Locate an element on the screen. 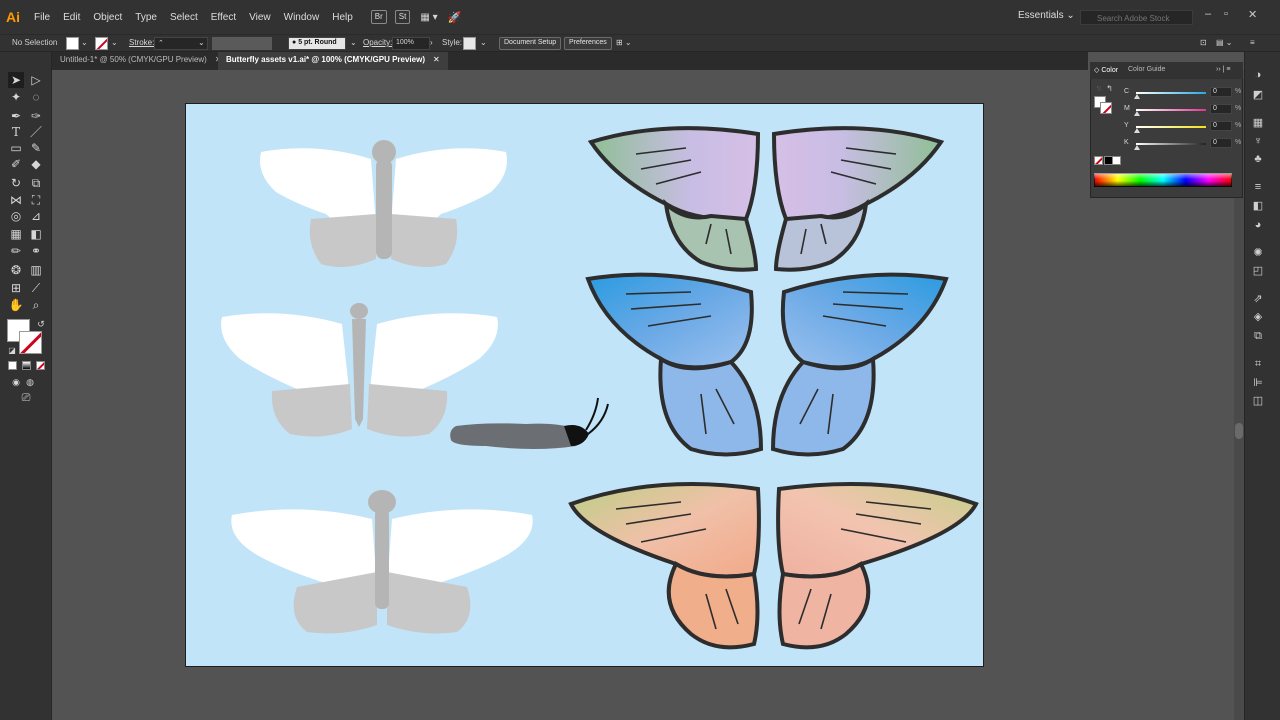  mesh-tool-icon: ▦ is located at coordinates (16, 234).